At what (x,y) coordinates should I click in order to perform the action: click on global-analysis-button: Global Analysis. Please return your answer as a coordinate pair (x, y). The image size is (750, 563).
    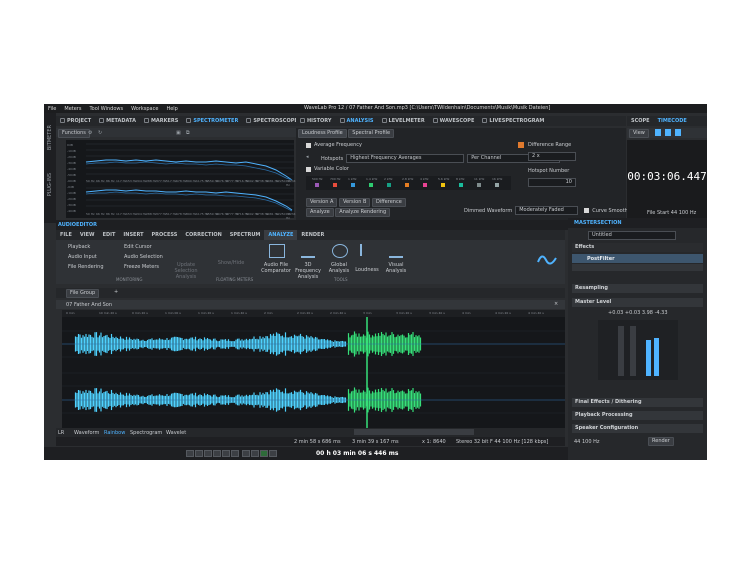
    Looking at the image, I should click on (339, 268).